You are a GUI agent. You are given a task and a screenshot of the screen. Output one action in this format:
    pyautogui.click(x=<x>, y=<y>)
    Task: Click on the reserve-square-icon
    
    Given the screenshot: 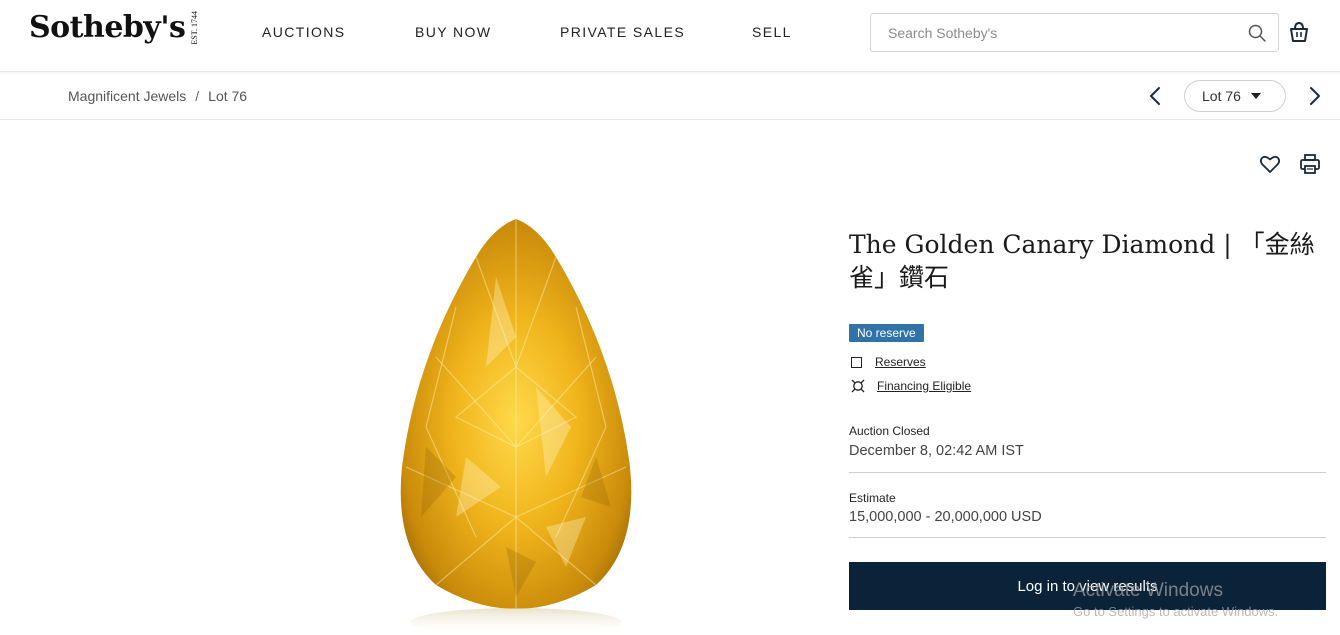 What is the action you would take?
    pyautogui.click(x=856, y=362)
    